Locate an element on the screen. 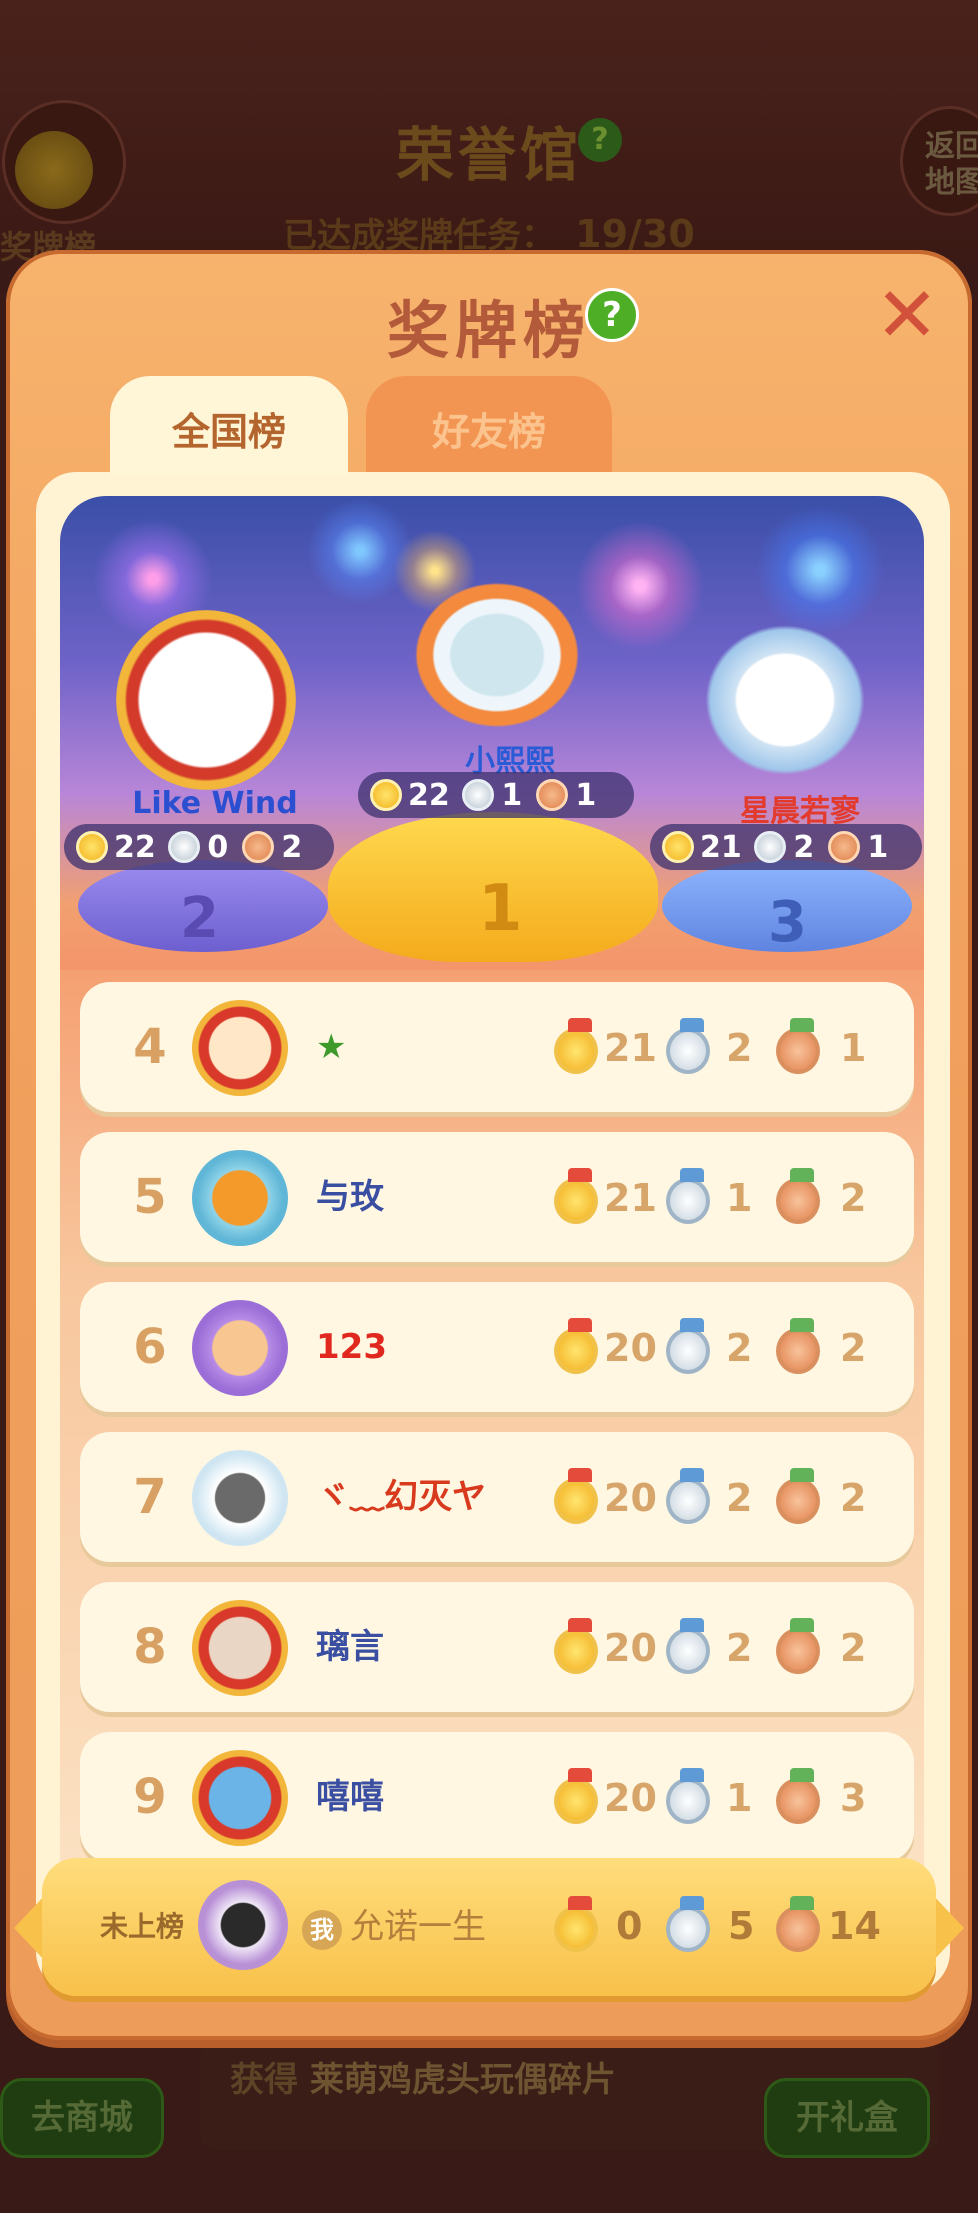 The width and height of the screenshot is (978, 2213). player-name: 璃言 is located at coordinates (350, 1647).